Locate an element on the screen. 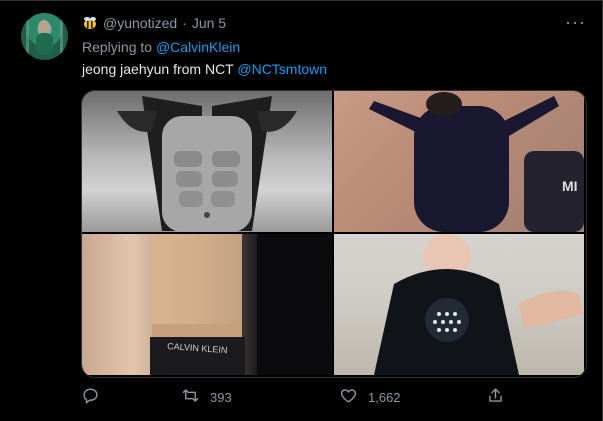  replying-to: Replying to @CalvinKlein is located at coordinates (161, 47).